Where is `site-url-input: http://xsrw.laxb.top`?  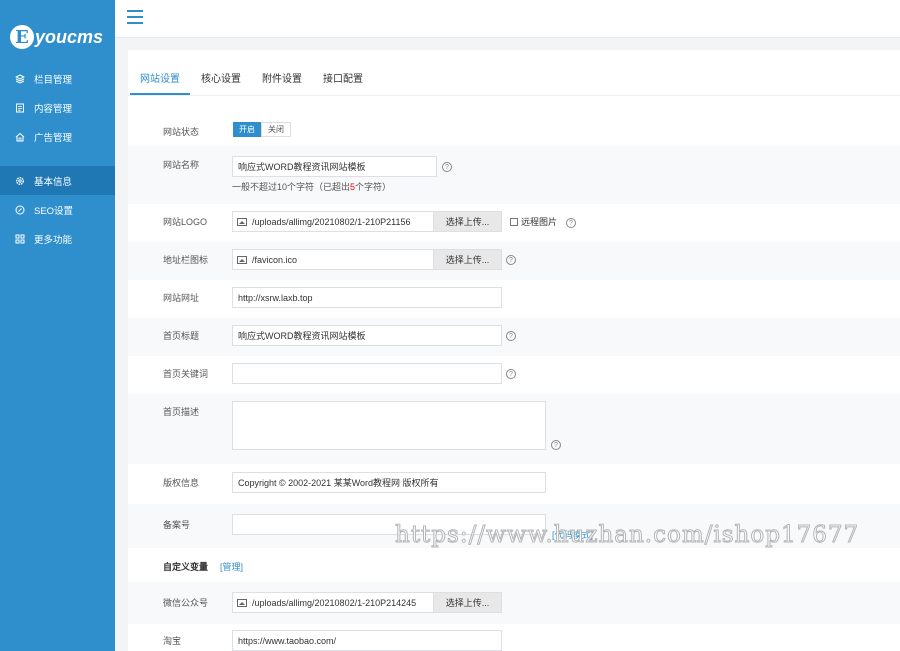
site-url-input: http://xsrw.laxb.top is located at coordinates (367, 297).